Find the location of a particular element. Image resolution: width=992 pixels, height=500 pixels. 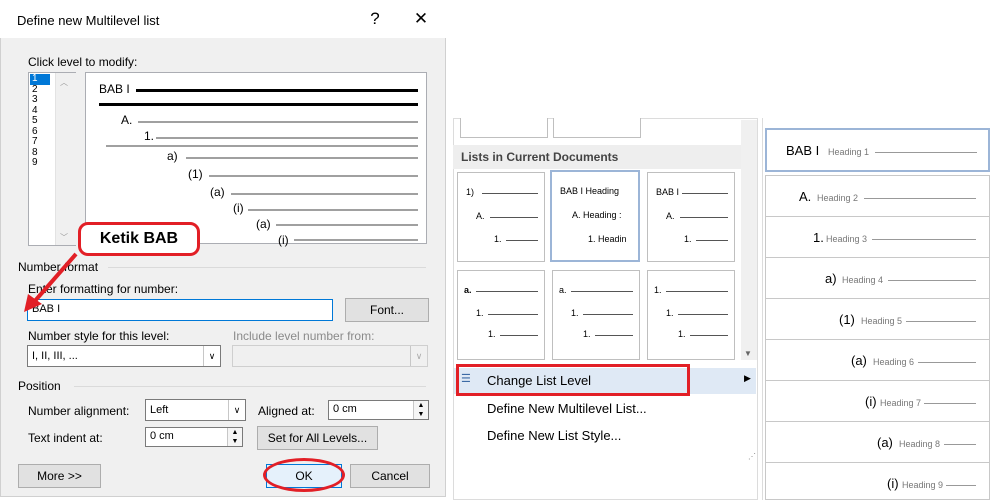

annotation-menu-highlight is located at coordinates (573, 380).